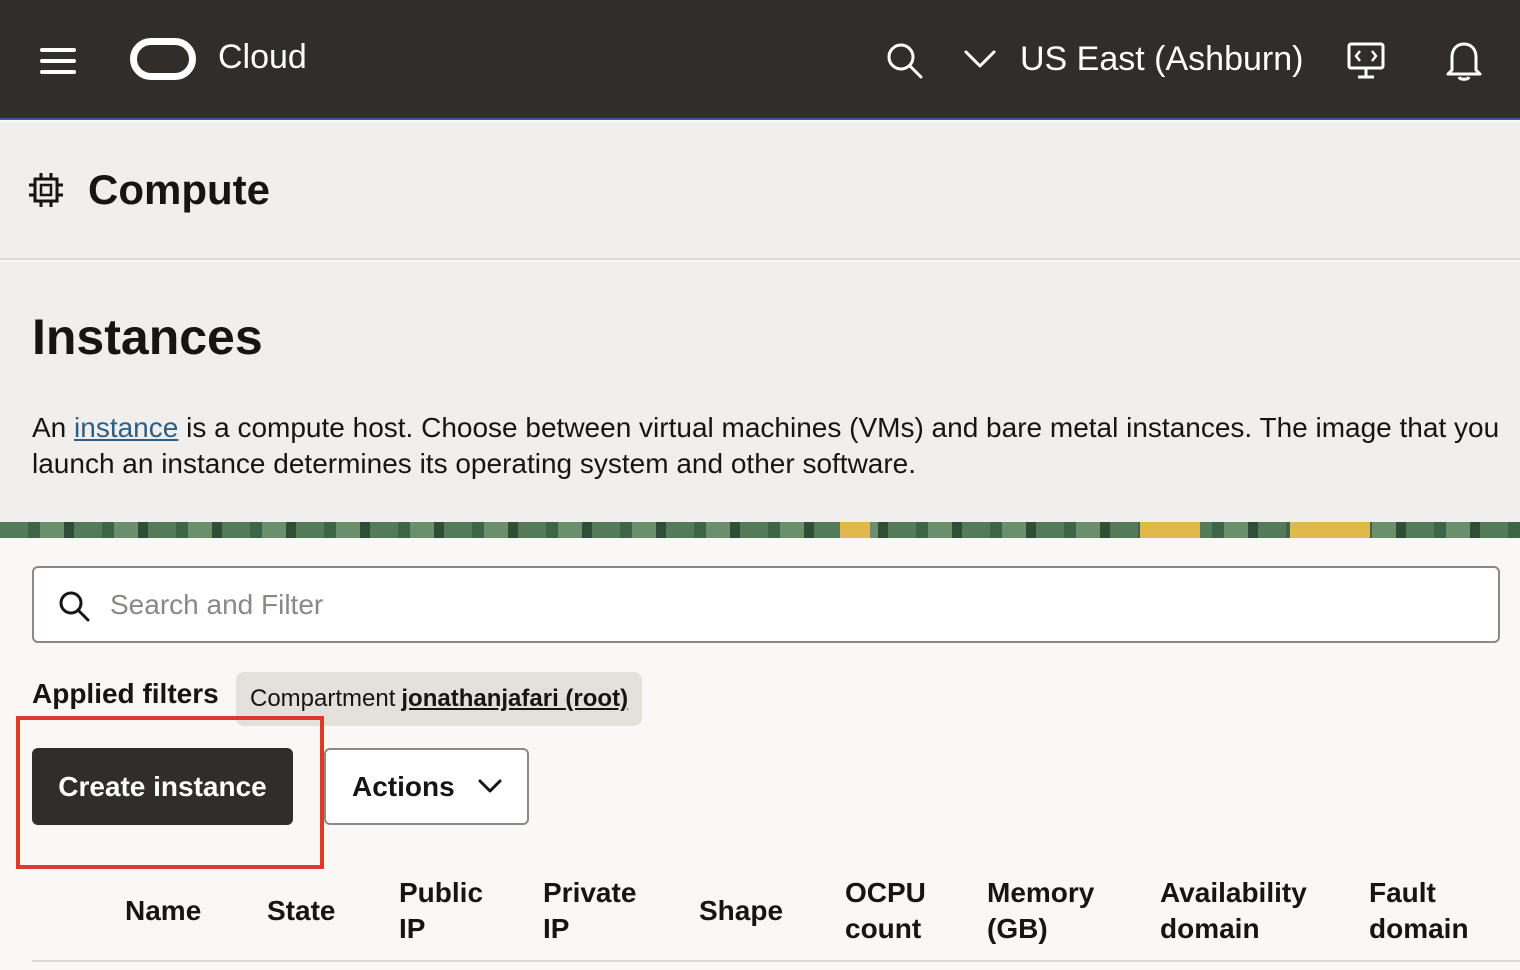 This screenshot has width=1520, height=970. What do you see at coordinates (323, 698) in the screenshot?
I see `filter-chip-label: Compartment` at bounding box center [323, 698].